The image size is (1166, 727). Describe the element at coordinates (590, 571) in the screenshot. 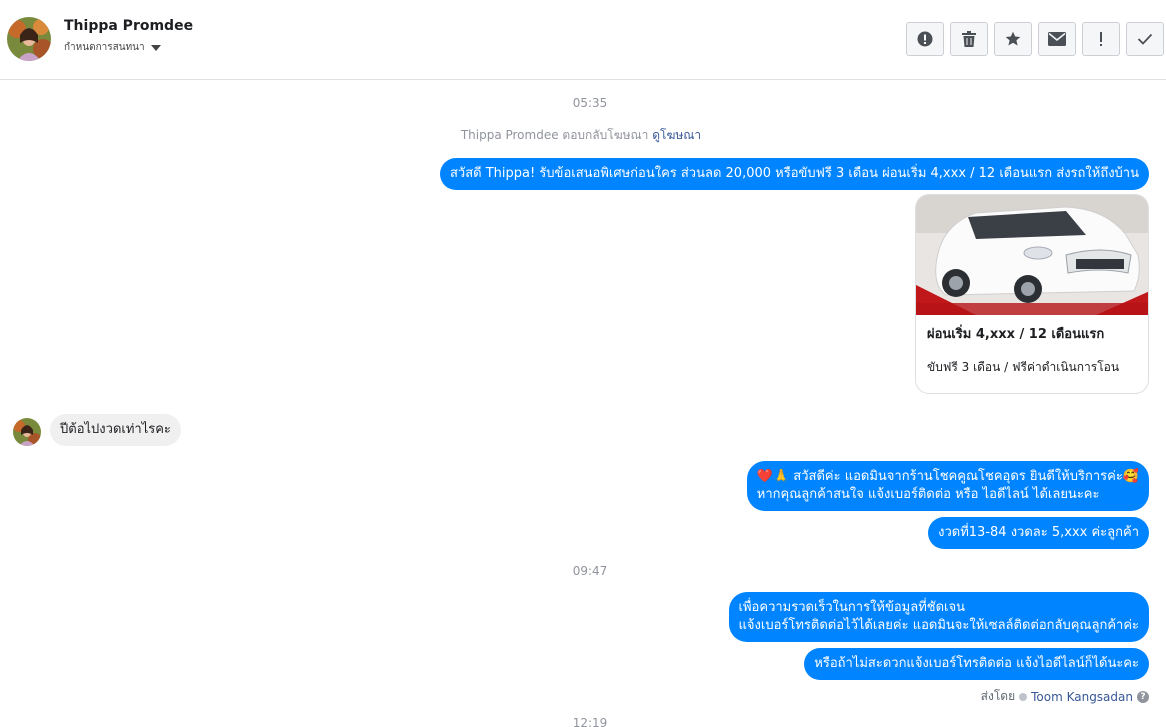

I see `timestamp: 09:47` at that location.